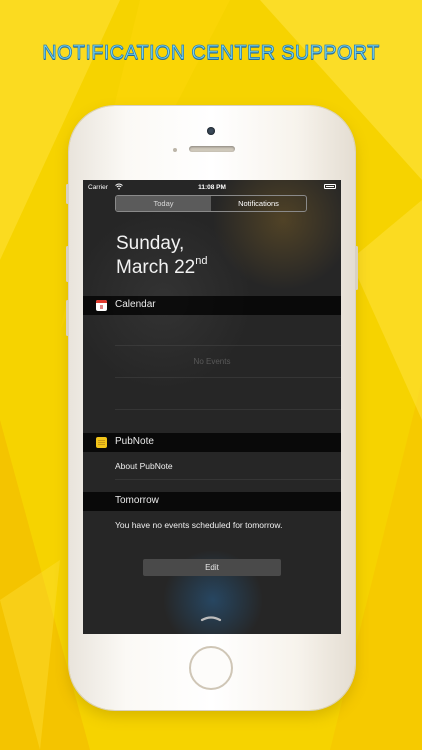 The image size is (422, 750). What do you see at coordinates (211, 618) in the screenshot?
I see `chevron-grabber-icon` at bounding box center [211, 618].